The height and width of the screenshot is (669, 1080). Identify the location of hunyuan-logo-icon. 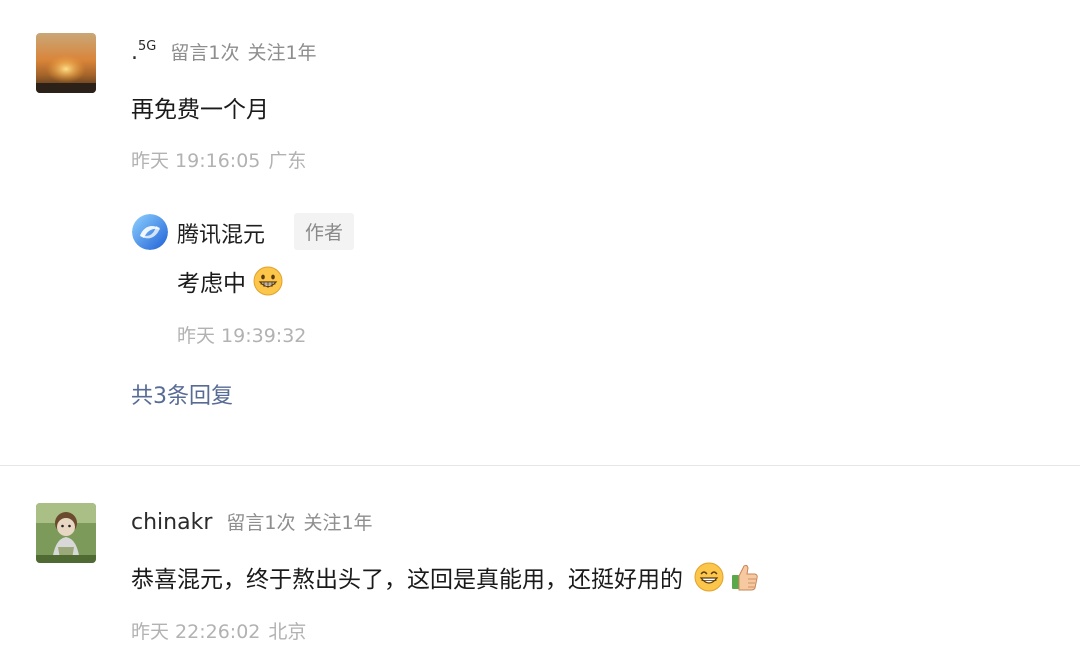
(150, 232).